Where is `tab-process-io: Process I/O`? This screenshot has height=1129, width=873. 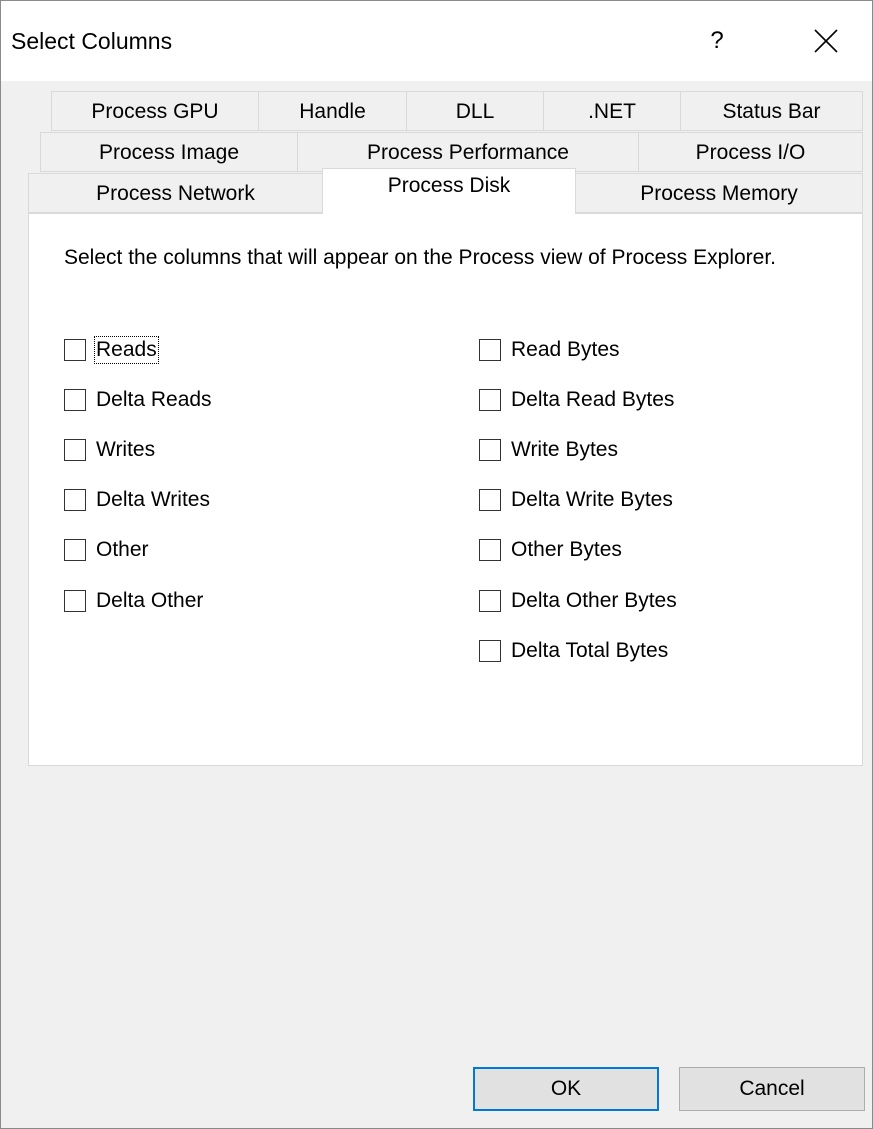
tab-process-io: Process I/O is located at coordinates (750, 152).